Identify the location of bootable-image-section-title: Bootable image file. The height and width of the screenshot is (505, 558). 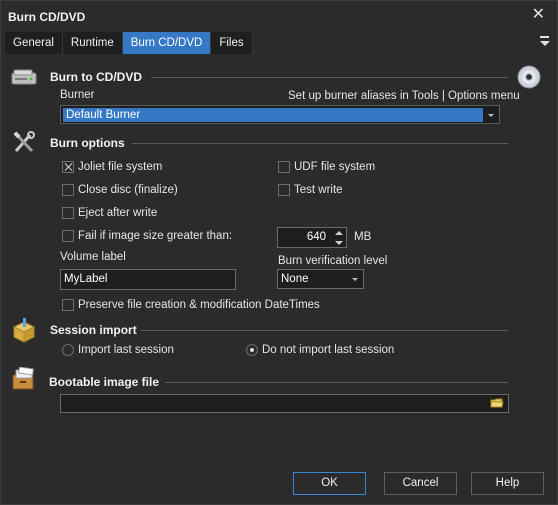
(104, 382).